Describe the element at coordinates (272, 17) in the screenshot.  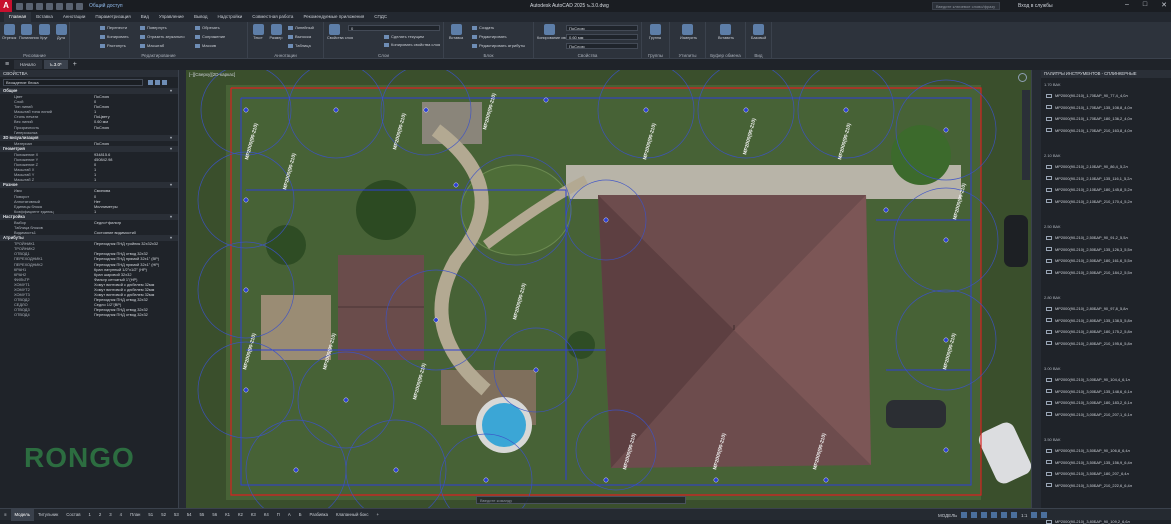
I see `ribbon-tab: Совместная работа` at that location.